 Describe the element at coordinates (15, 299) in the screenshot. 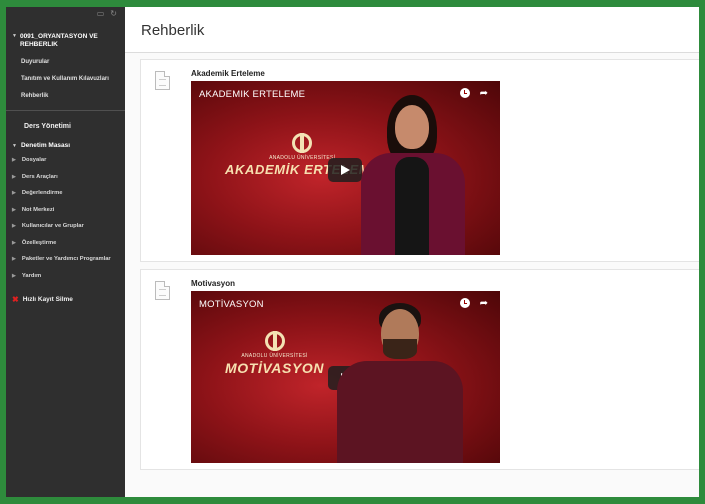

I see `remove-icon: ✖` at that location.